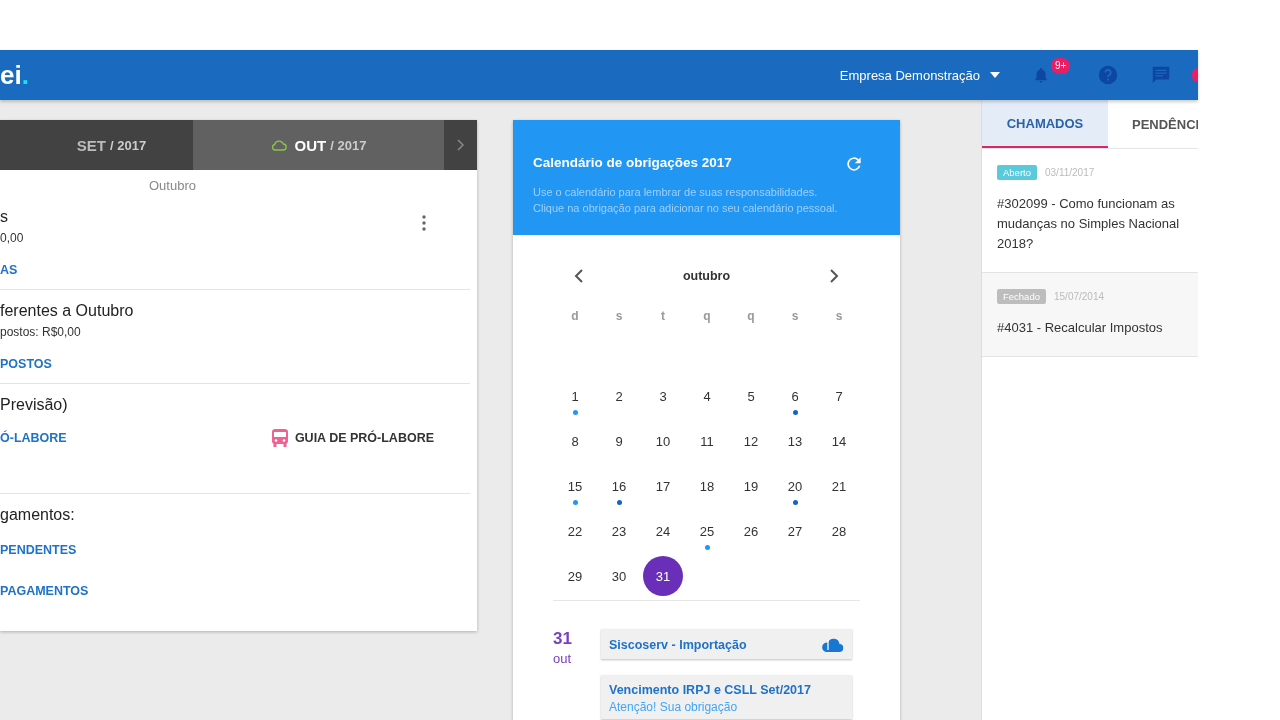 This screenshot has height=720, width=1280. Describe the element at coordinates (663, 316) in the screenshot. I see `weekday-label: t` at that location.